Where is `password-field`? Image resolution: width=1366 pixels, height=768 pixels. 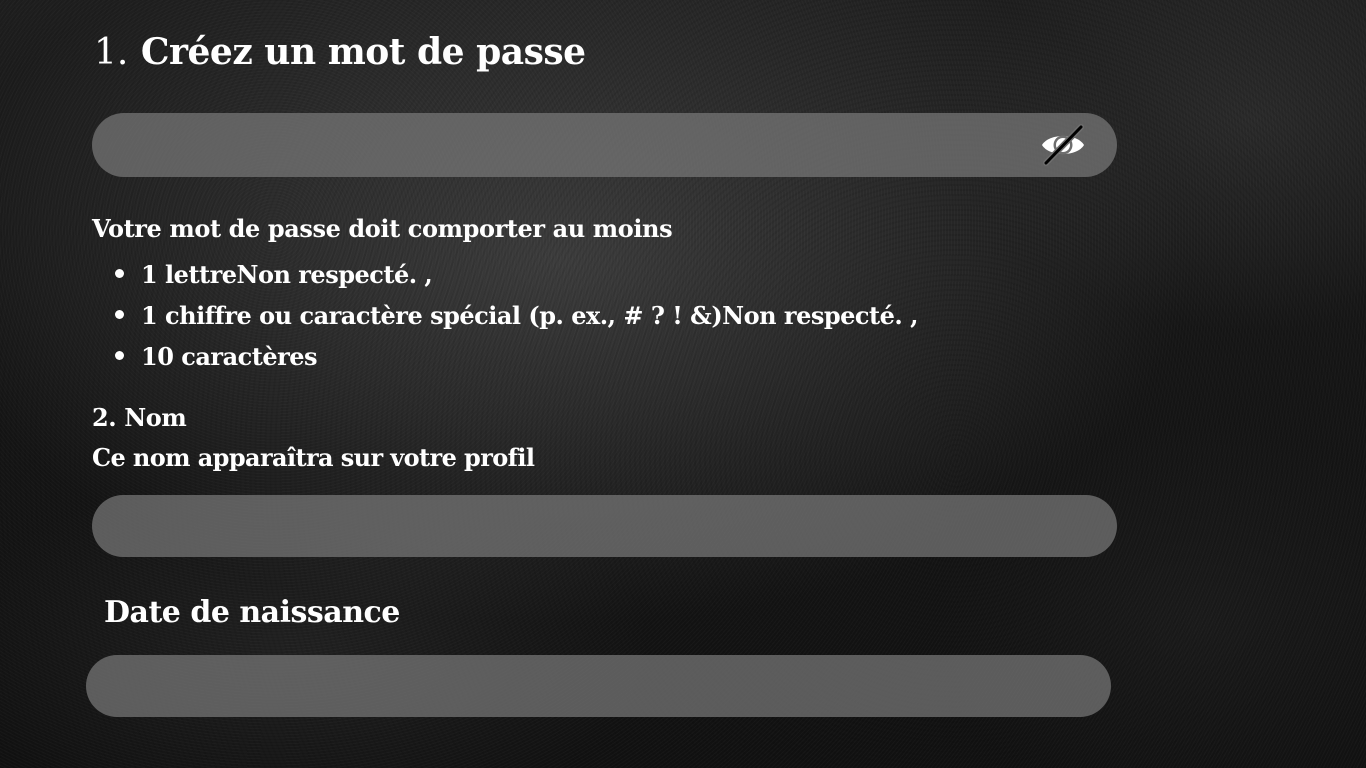
password-field is located at coordinates (604, 145).